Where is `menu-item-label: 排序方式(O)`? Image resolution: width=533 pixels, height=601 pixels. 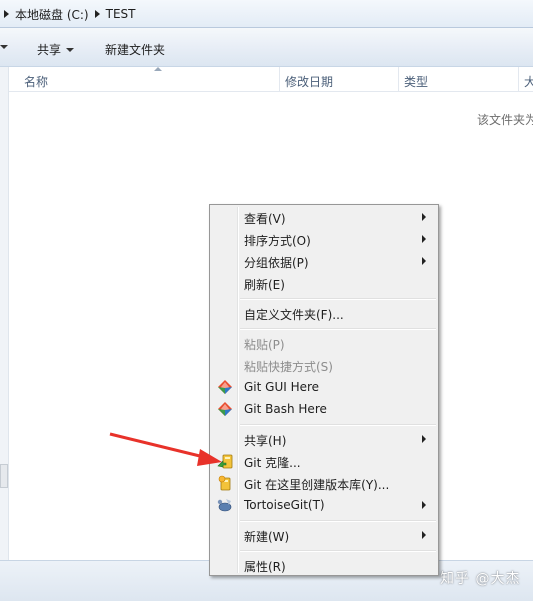 menu-item-label: 排序方式(O) is located at coordinates (277, 241).